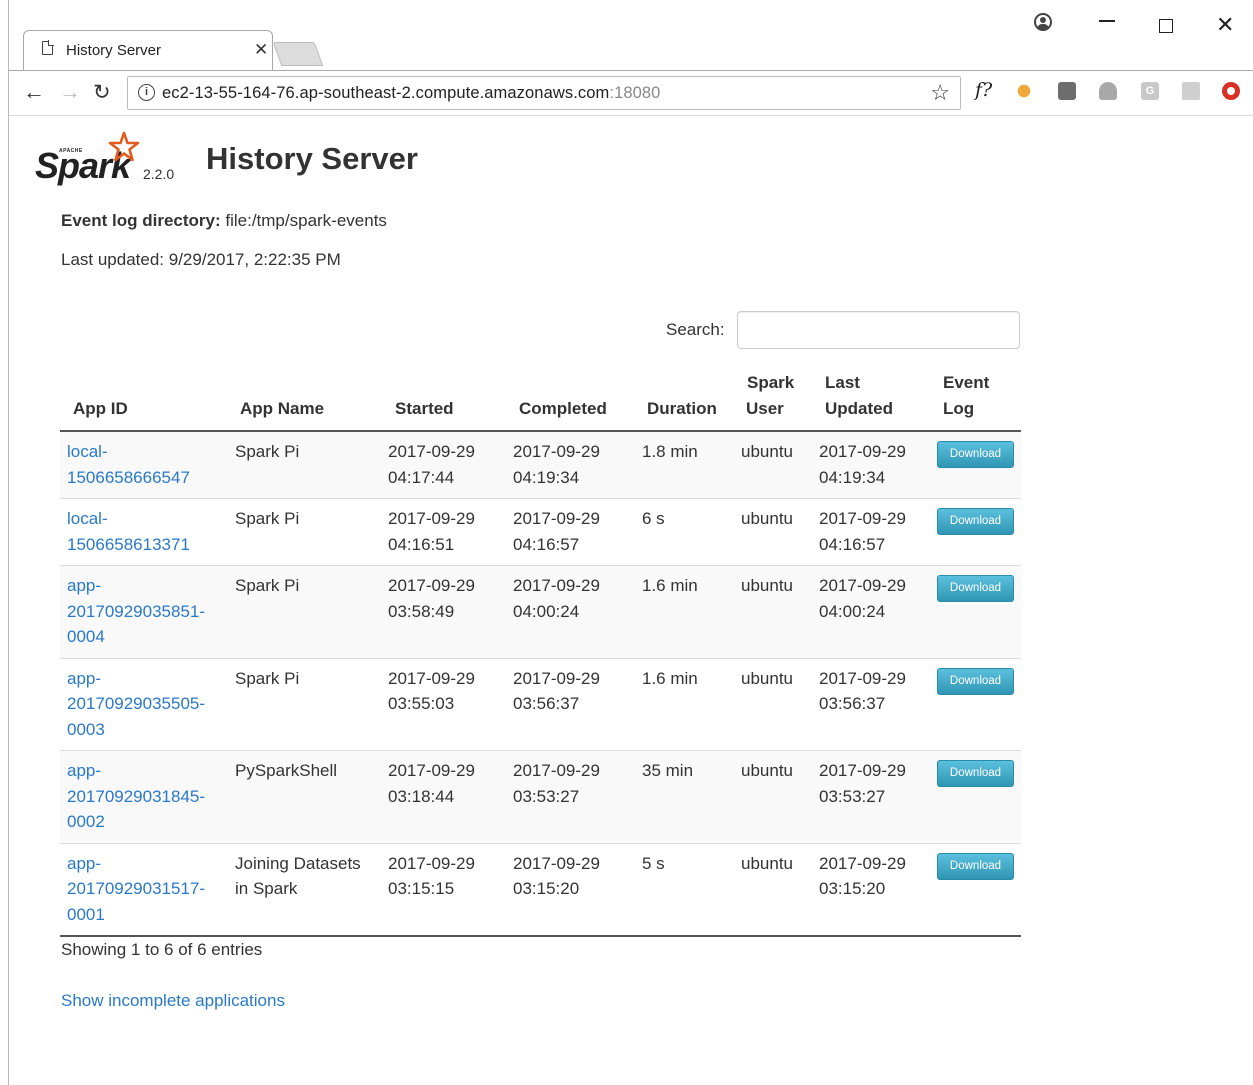  What do you see at coordinates (684, 532) in the screenshot?
I see `cell-duration: 6 s` at bounding box center [684, 532].